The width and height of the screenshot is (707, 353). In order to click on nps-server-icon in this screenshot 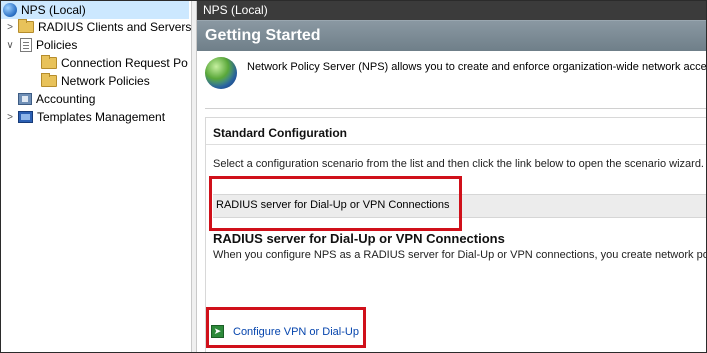, I will do `click(10, 10)`.